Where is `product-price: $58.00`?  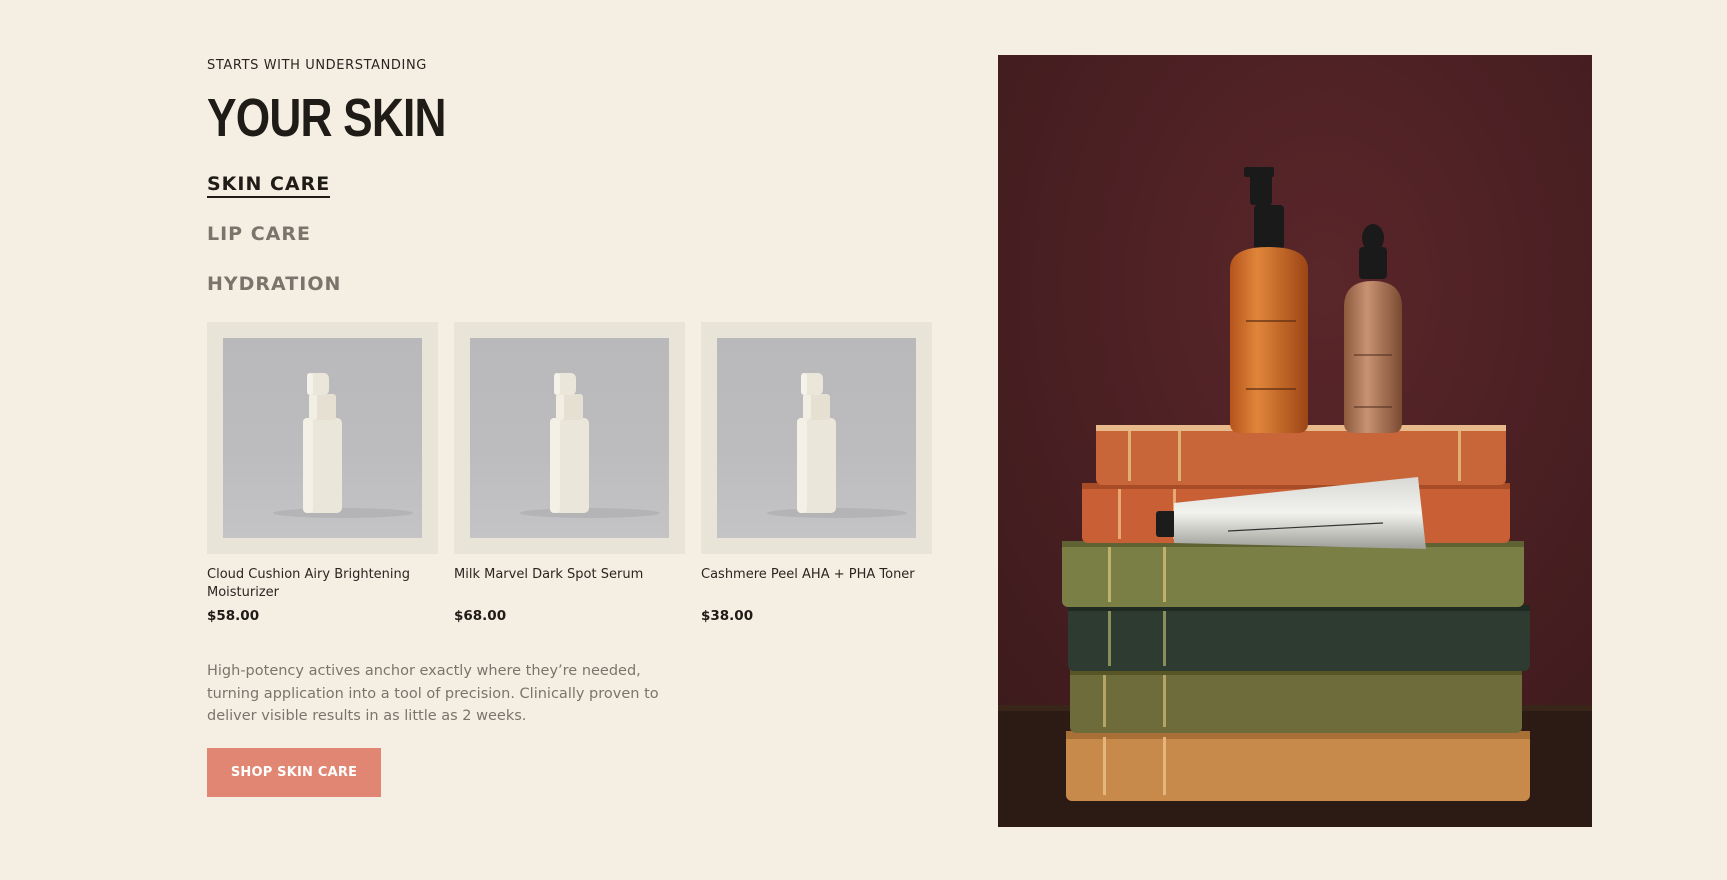
product-price: $58.00 is located at coordinates (233, 616).